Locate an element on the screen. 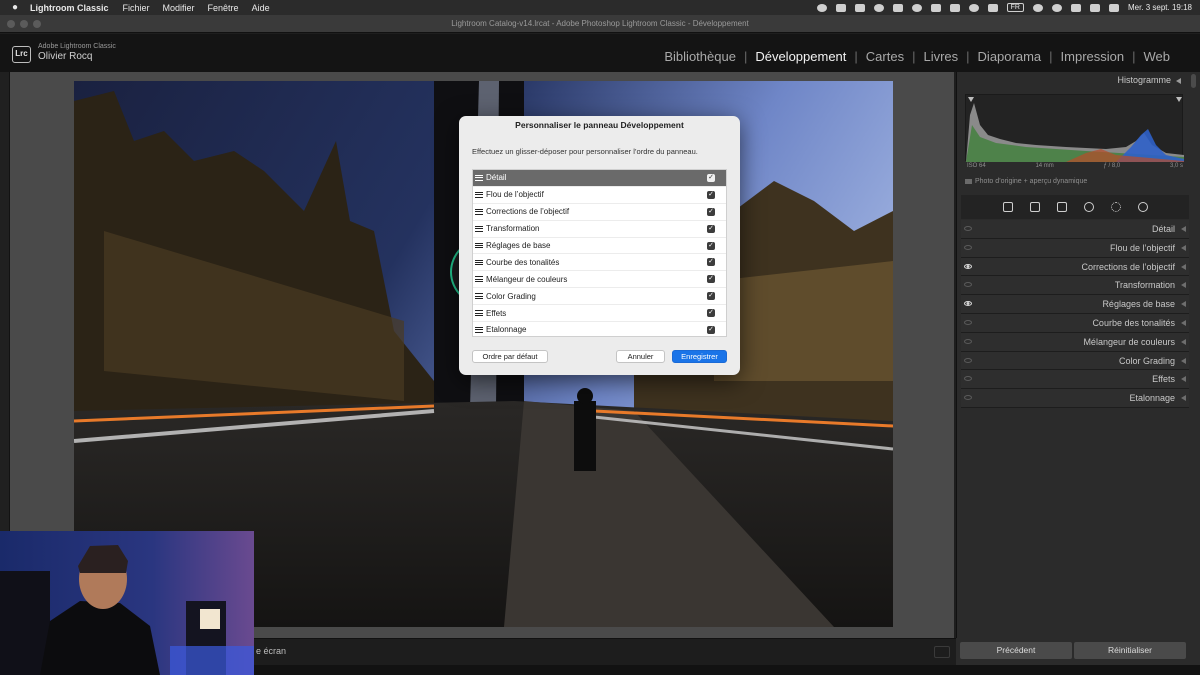 This screenshot has height=675, width=1200. wifi-icon is located at coordinates (1075, 7).